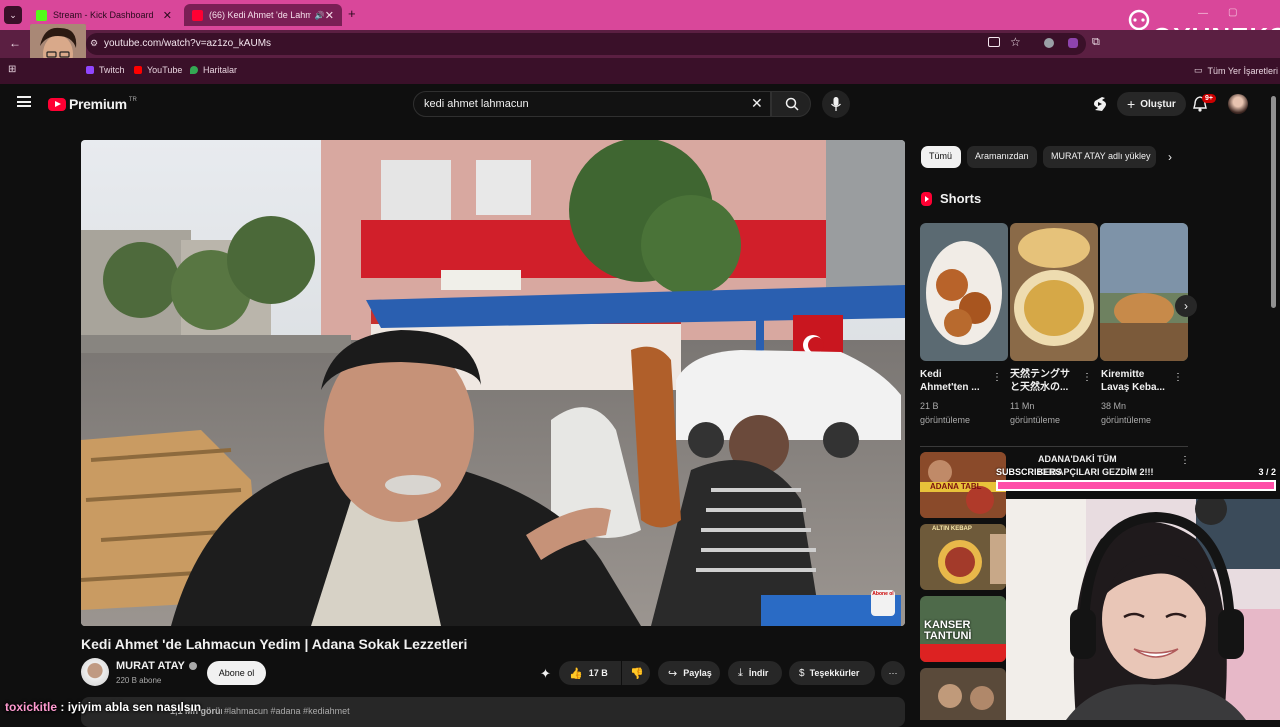  Describe the element at coordinates (194, 70) in the screenshot. I see `maps-pin-icon` at that location.